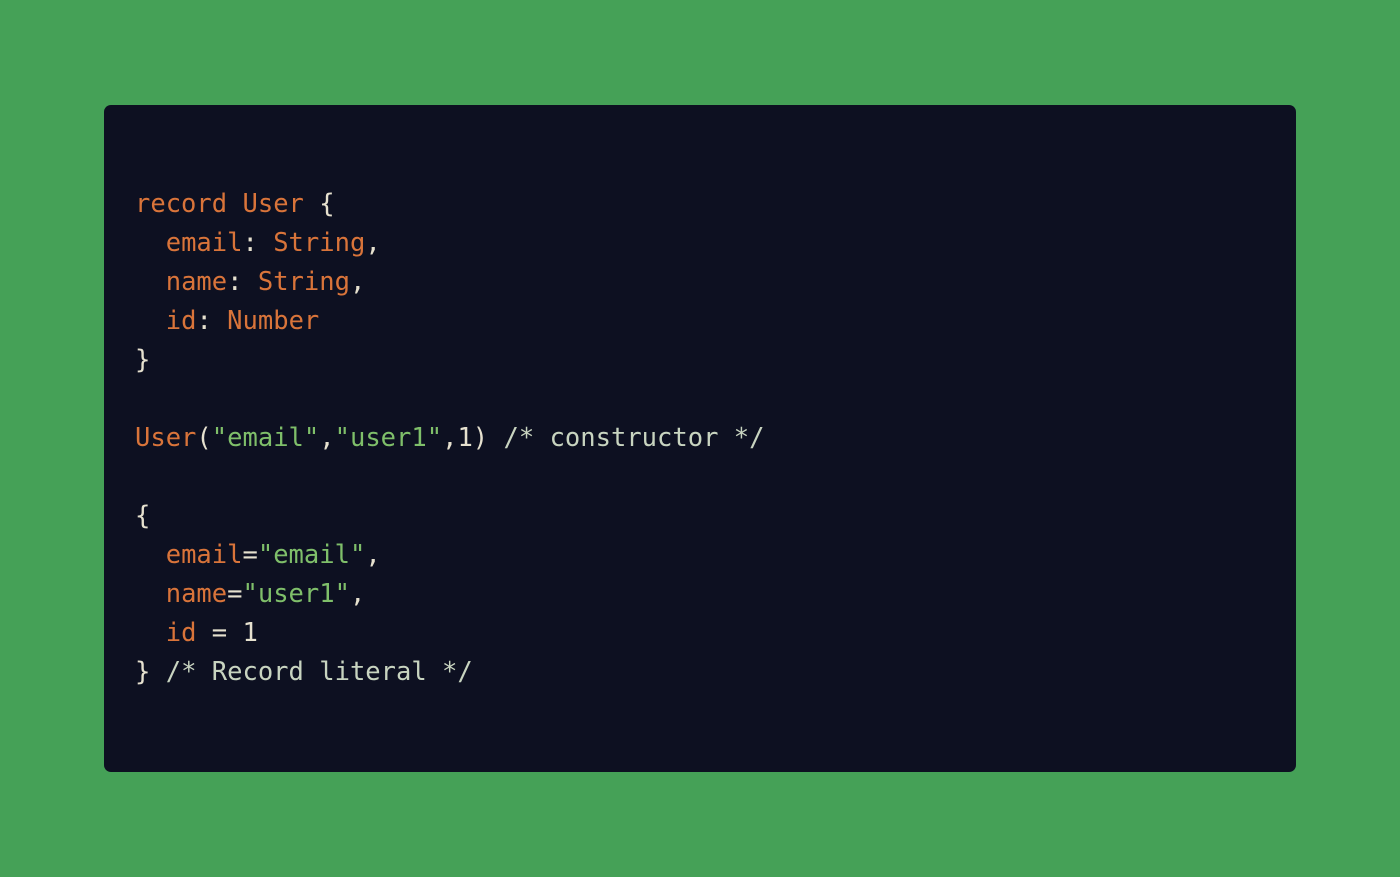  Describe the element at coordinates (450, 633) in the screenshot. I see `code-line: id = 1` at that location.